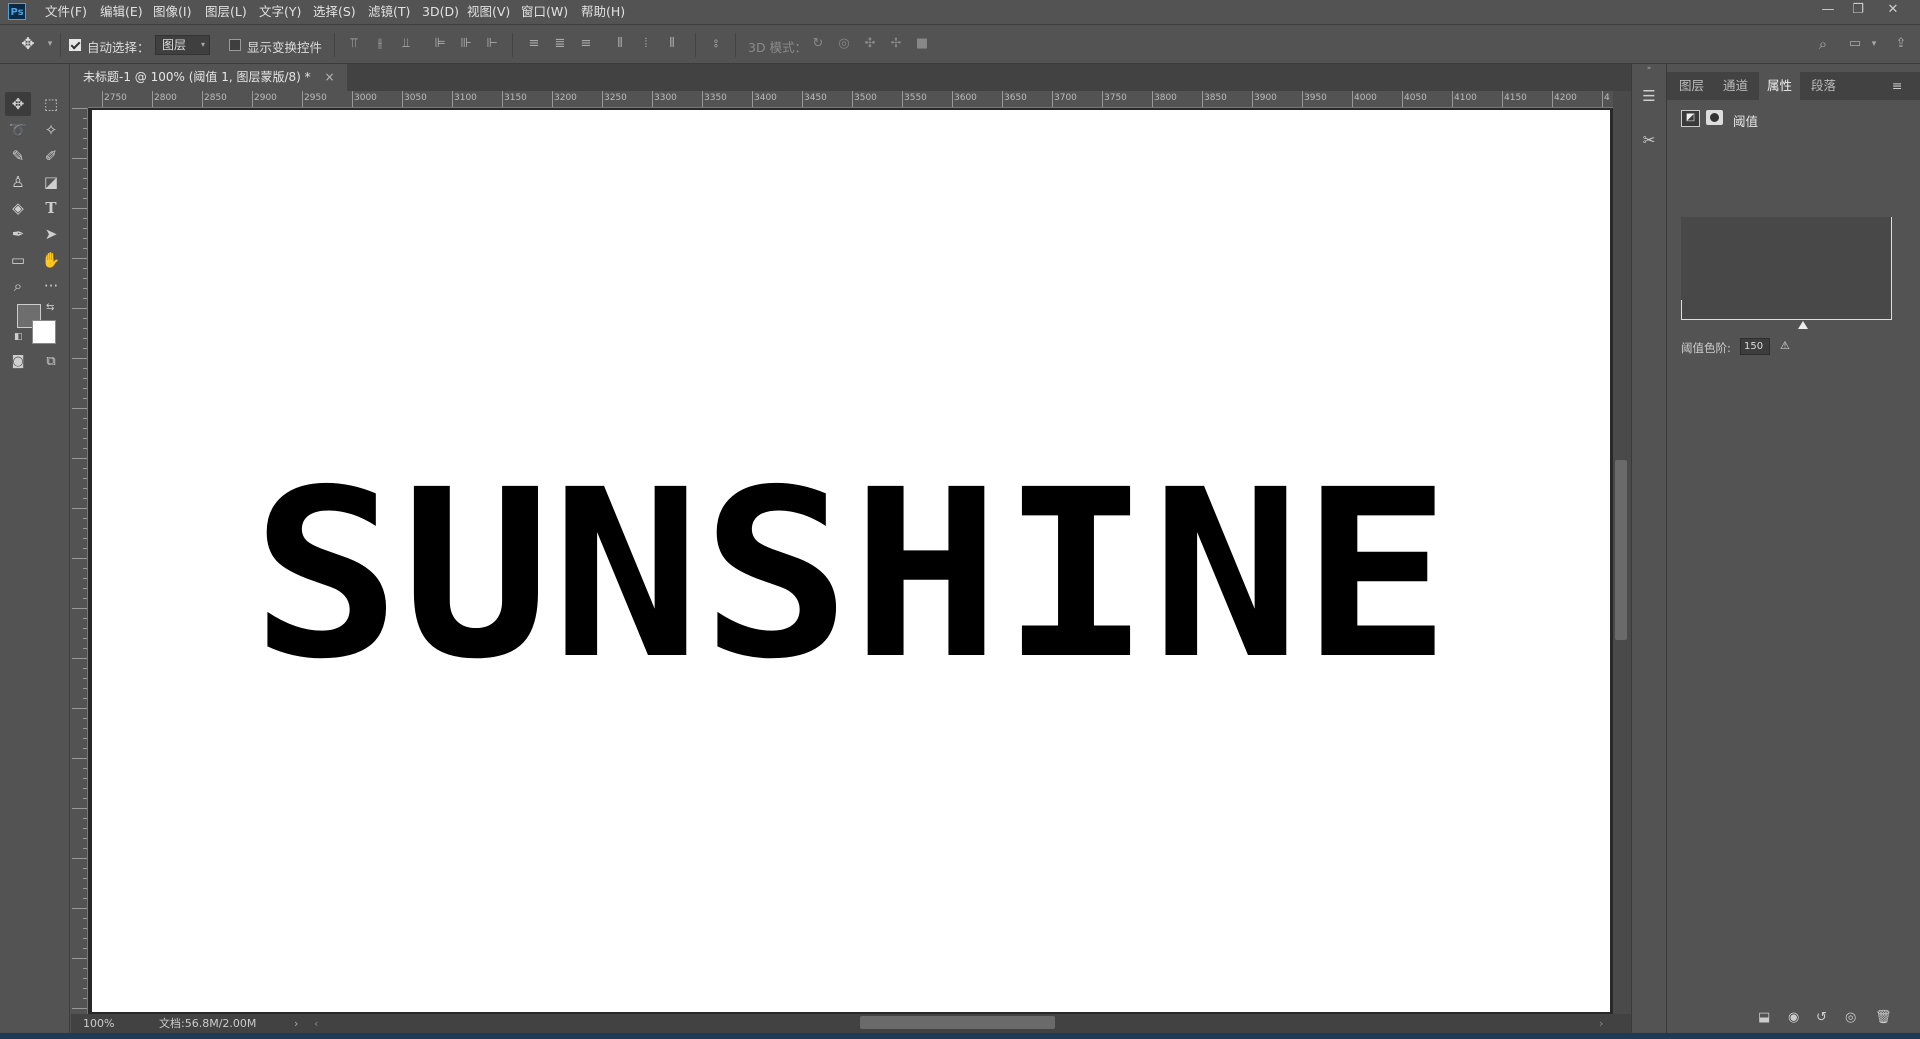 The image size is (1920, 1039). Describe the element at coordinates (672, 44) in the screenshot. I see `distribute-right-icon: ⦀` at that location.